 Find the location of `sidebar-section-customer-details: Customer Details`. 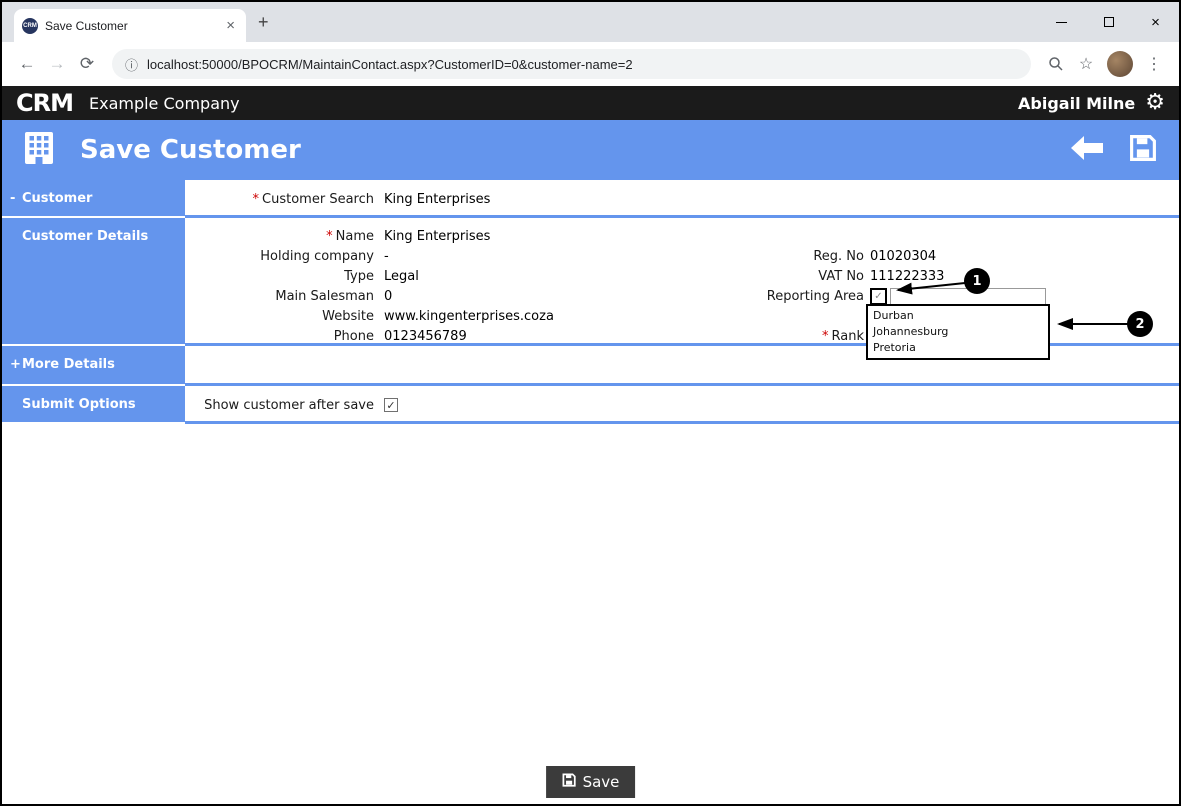

sidebar-section-customer-details: Customer Details is located at coordinates (93, 282).